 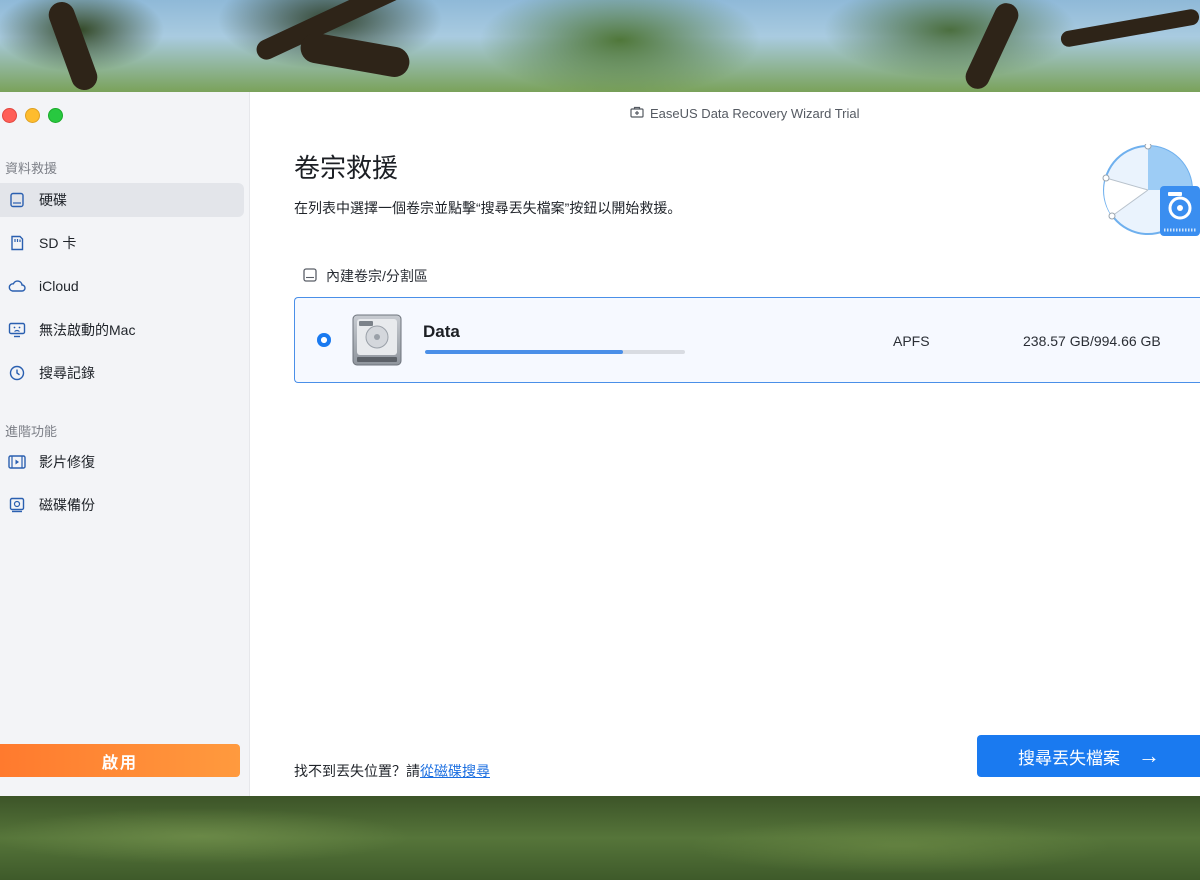 What do you see at coordinates (122, 505) in the screenshot?
I see `sidebar-item-disk-backup: 磁碟備份` at bounding box center [122, 505].